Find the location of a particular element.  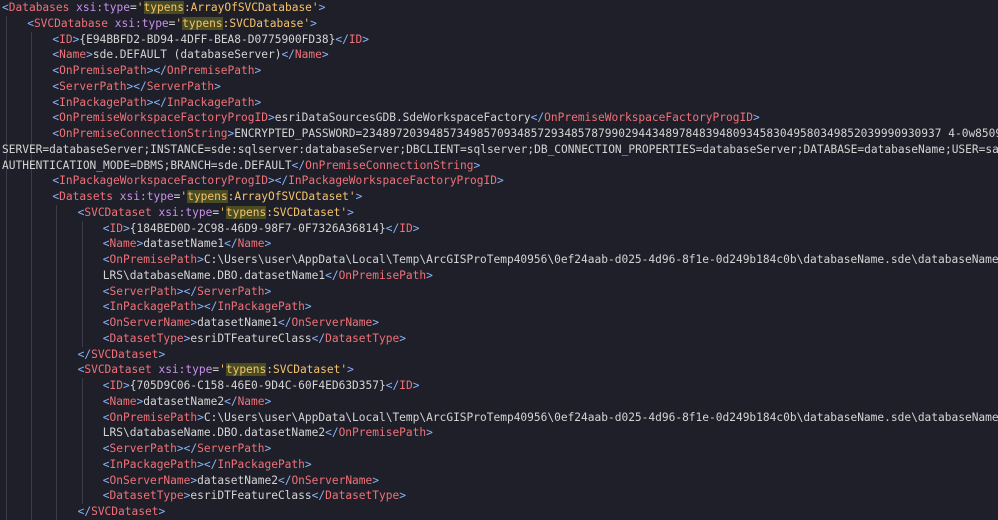

code-line: <OnPremisePath></OnPremisePath> is located at coordinates (499, 71).